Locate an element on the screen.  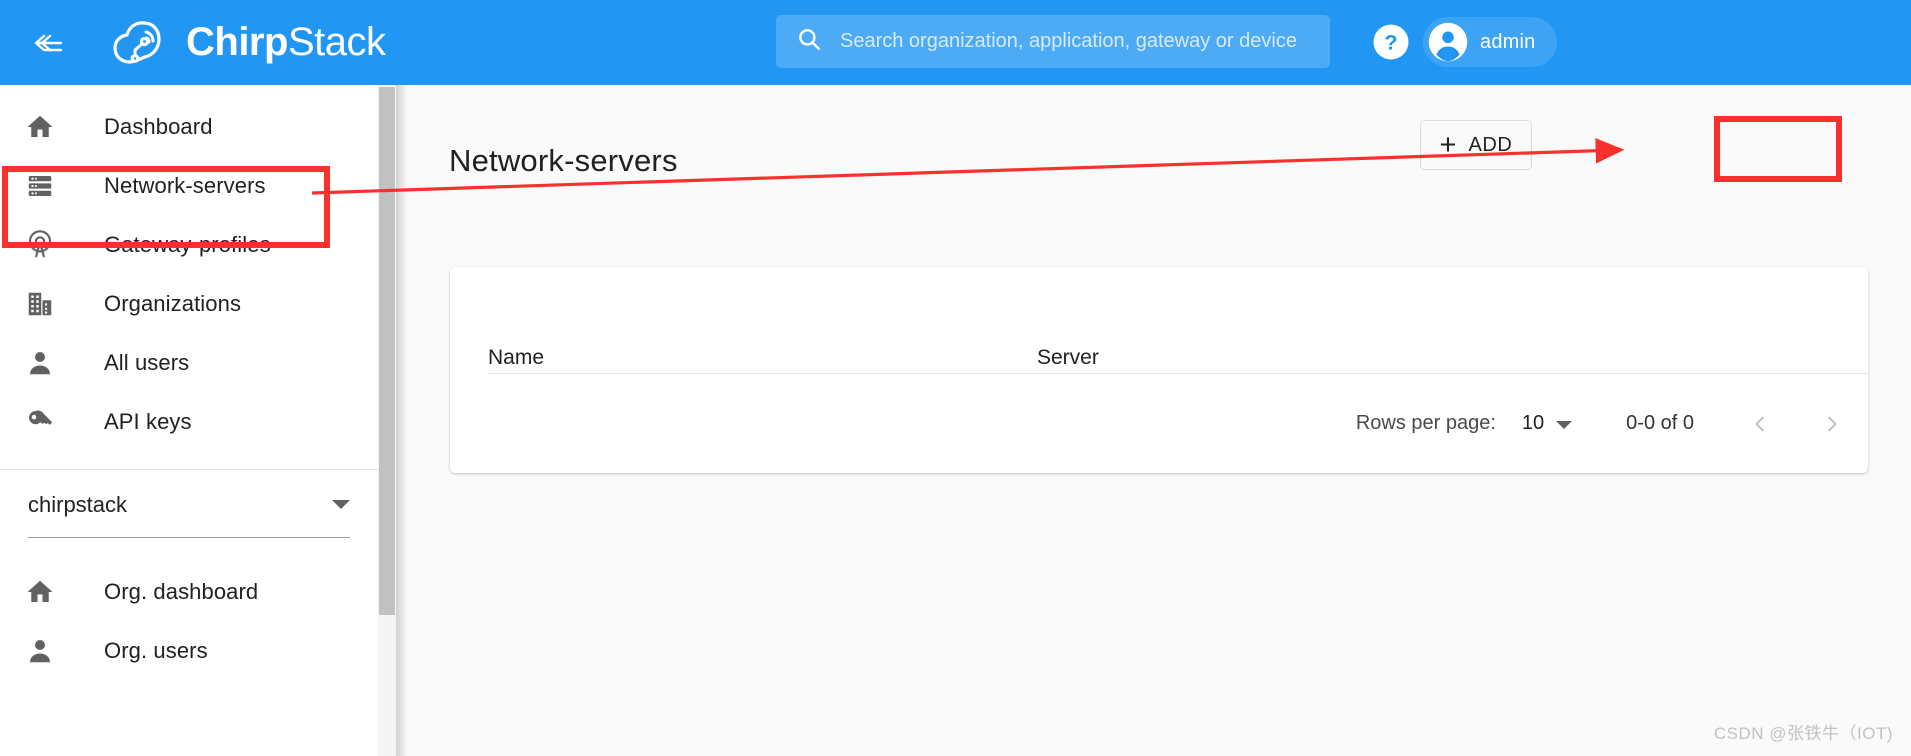
organization-select-value: chirpstack is located at coordinates (78, 504).